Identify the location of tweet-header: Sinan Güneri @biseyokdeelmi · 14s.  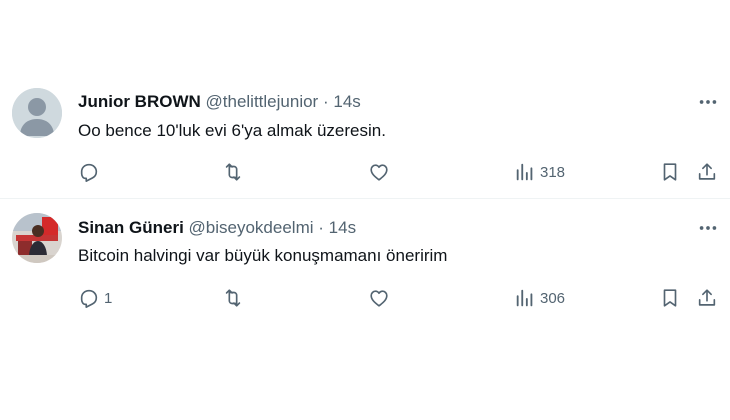
(217, 228).